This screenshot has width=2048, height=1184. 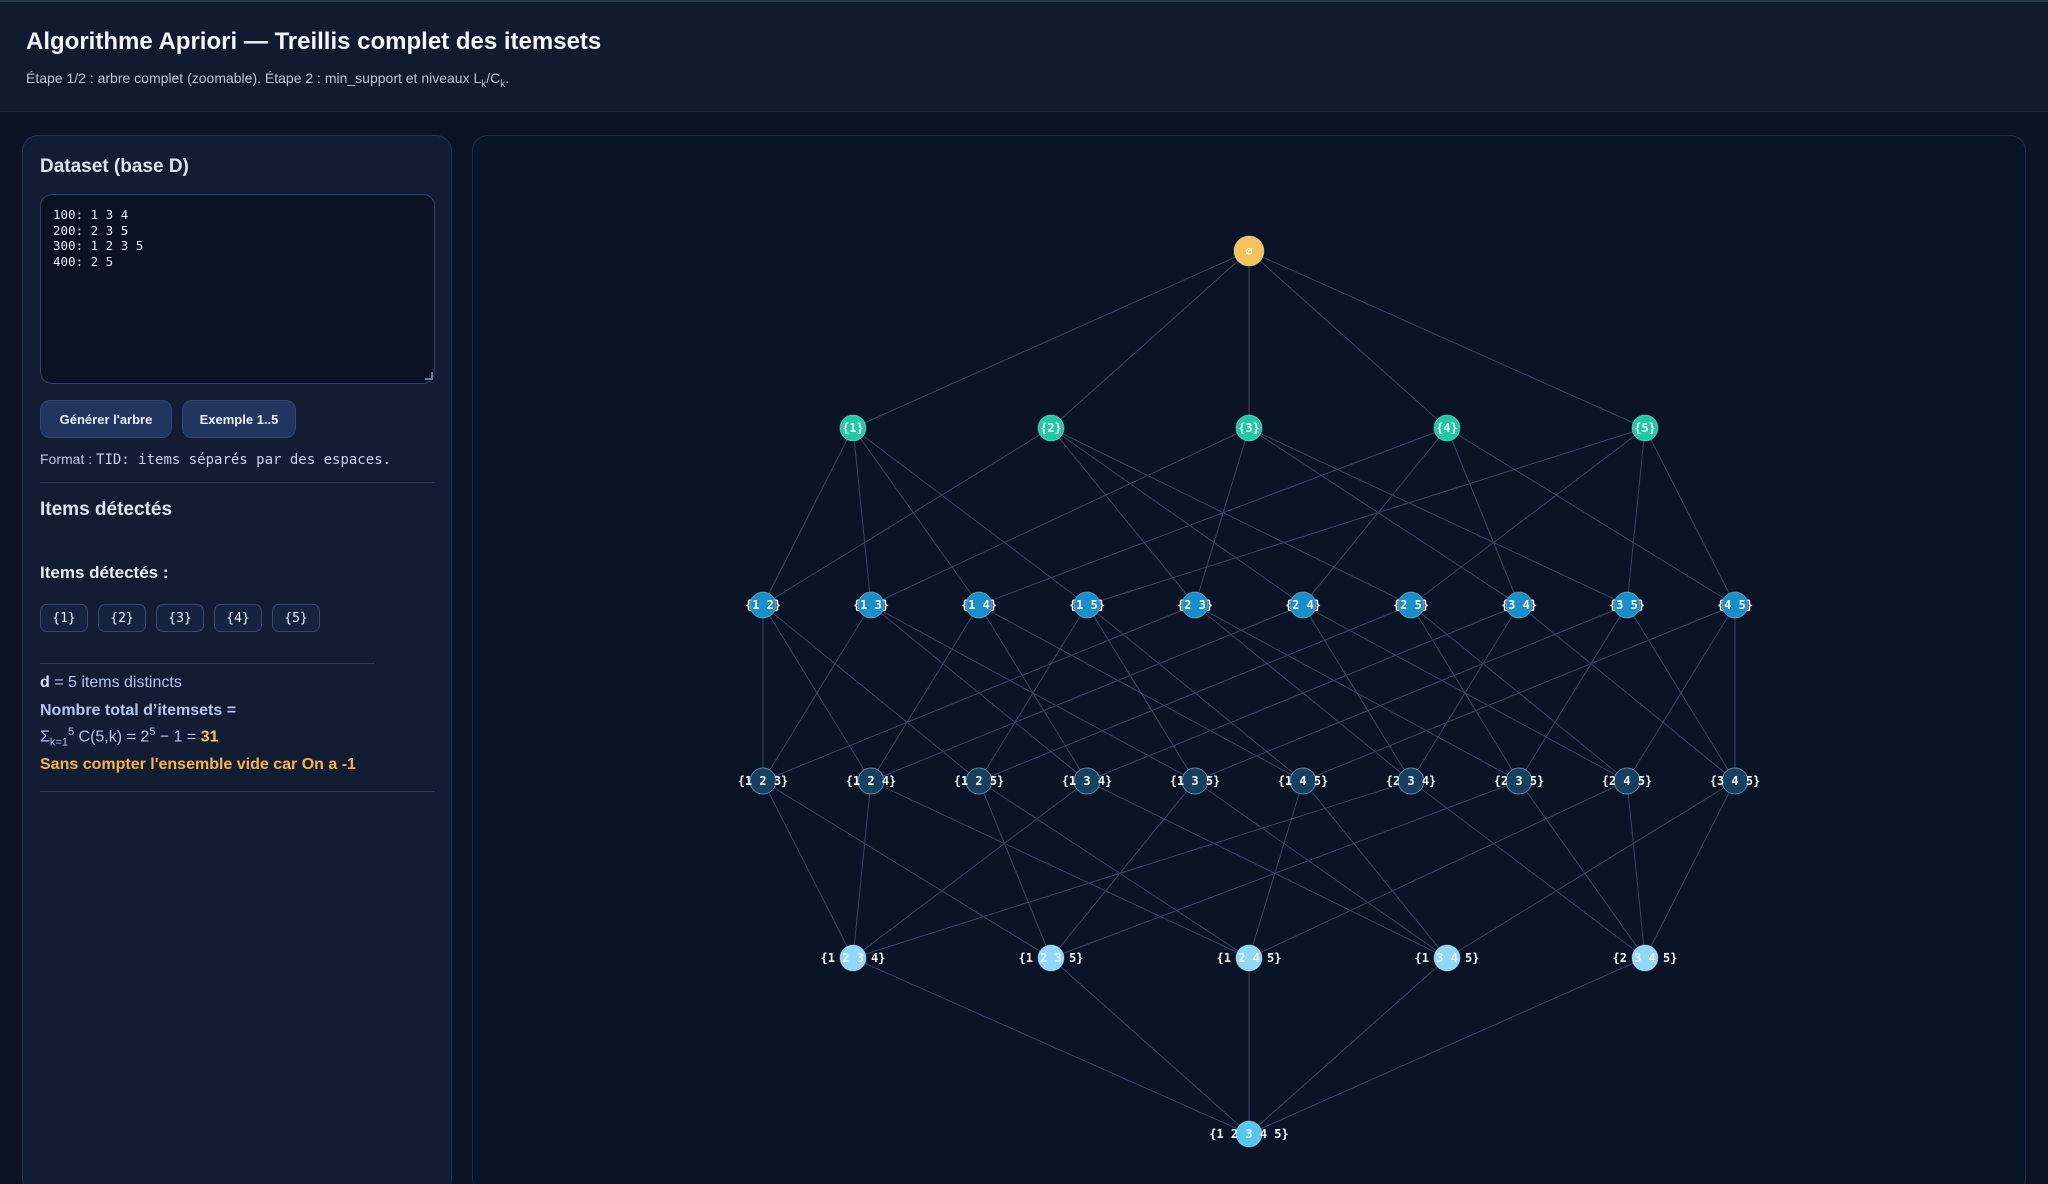 I want to click on lattice-node: {2 3}, so click(x=1195, y=605).